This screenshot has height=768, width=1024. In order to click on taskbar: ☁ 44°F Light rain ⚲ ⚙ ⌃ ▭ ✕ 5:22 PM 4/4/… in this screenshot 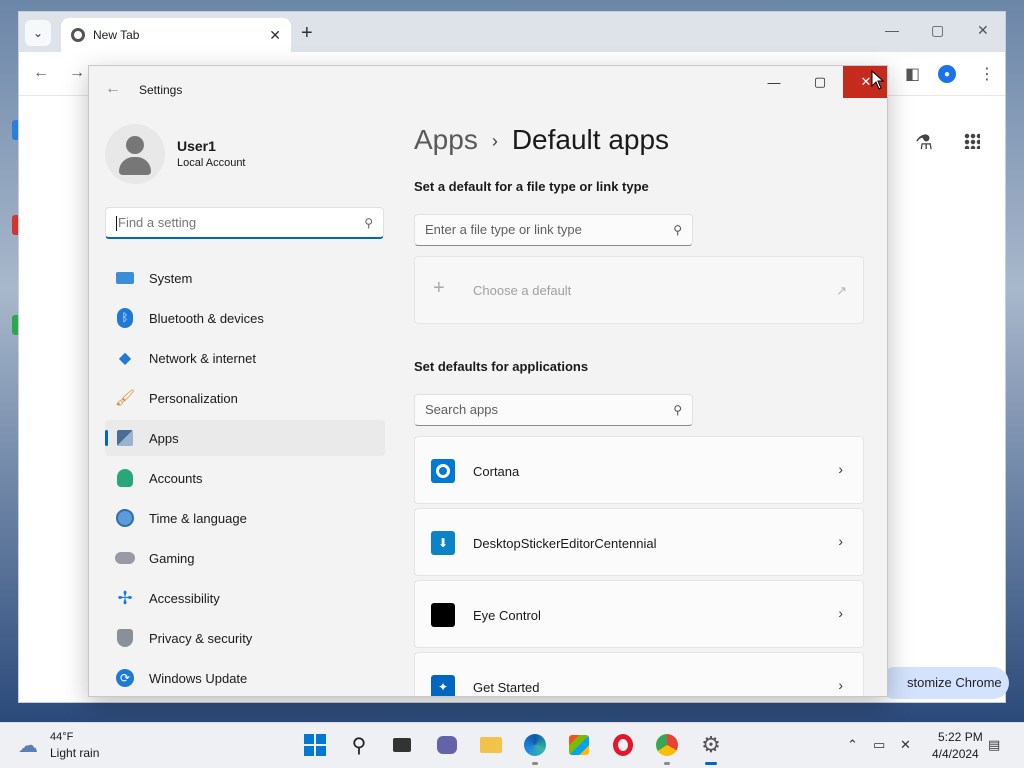, I will do `click(512, 745)`.